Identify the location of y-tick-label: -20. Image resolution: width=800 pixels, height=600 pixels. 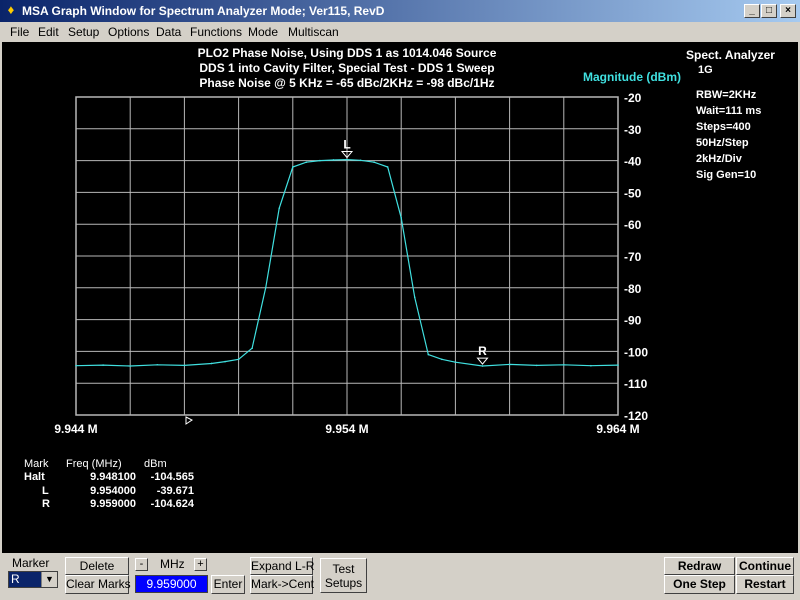
(633, 98).